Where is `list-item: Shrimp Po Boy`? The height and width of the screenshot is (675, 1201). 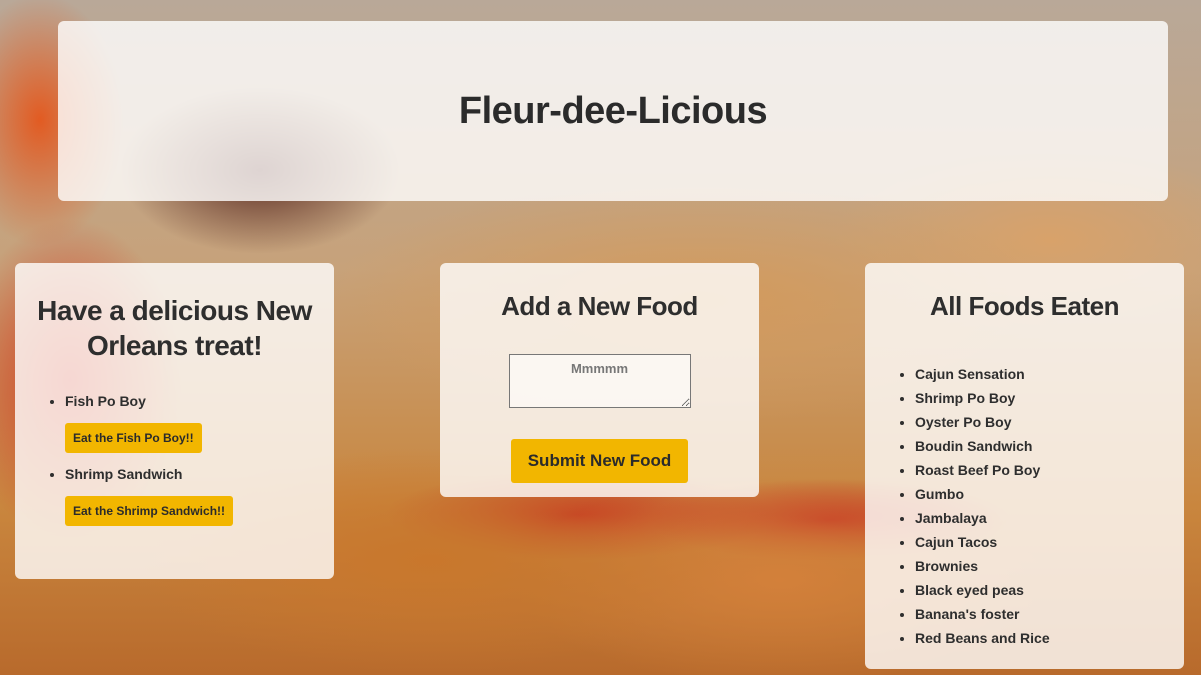
list-item: Shrimp Po Boy is located at coordinates (1049, 398).